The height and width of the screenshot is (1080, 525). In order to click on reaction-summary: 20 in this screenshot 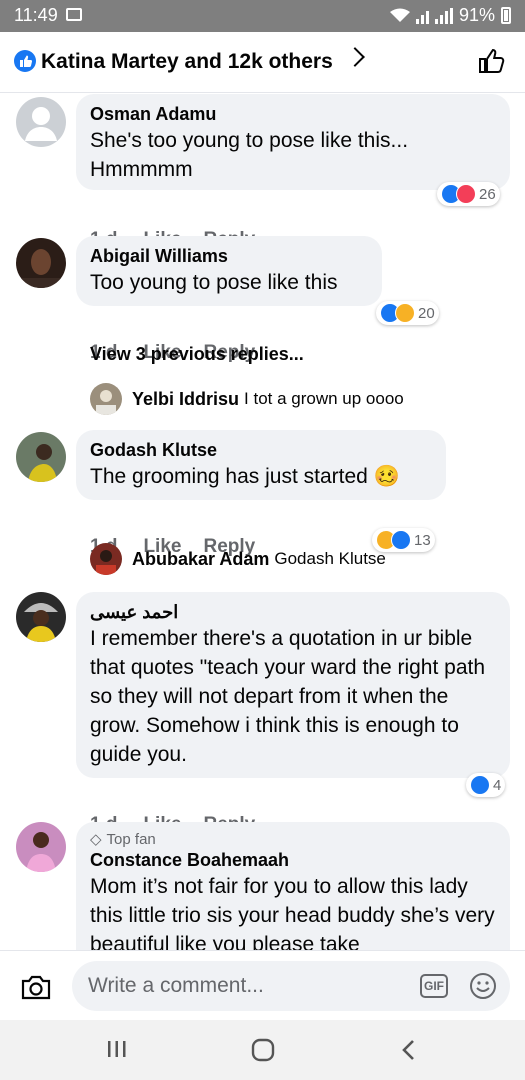, I will do `click(407, 313)`.